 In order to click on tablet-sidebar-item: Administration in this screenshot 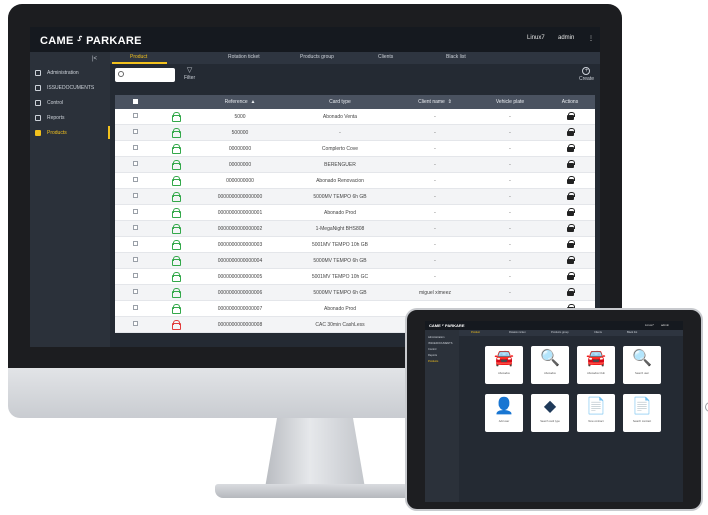, I will do `click(436, 337)`.